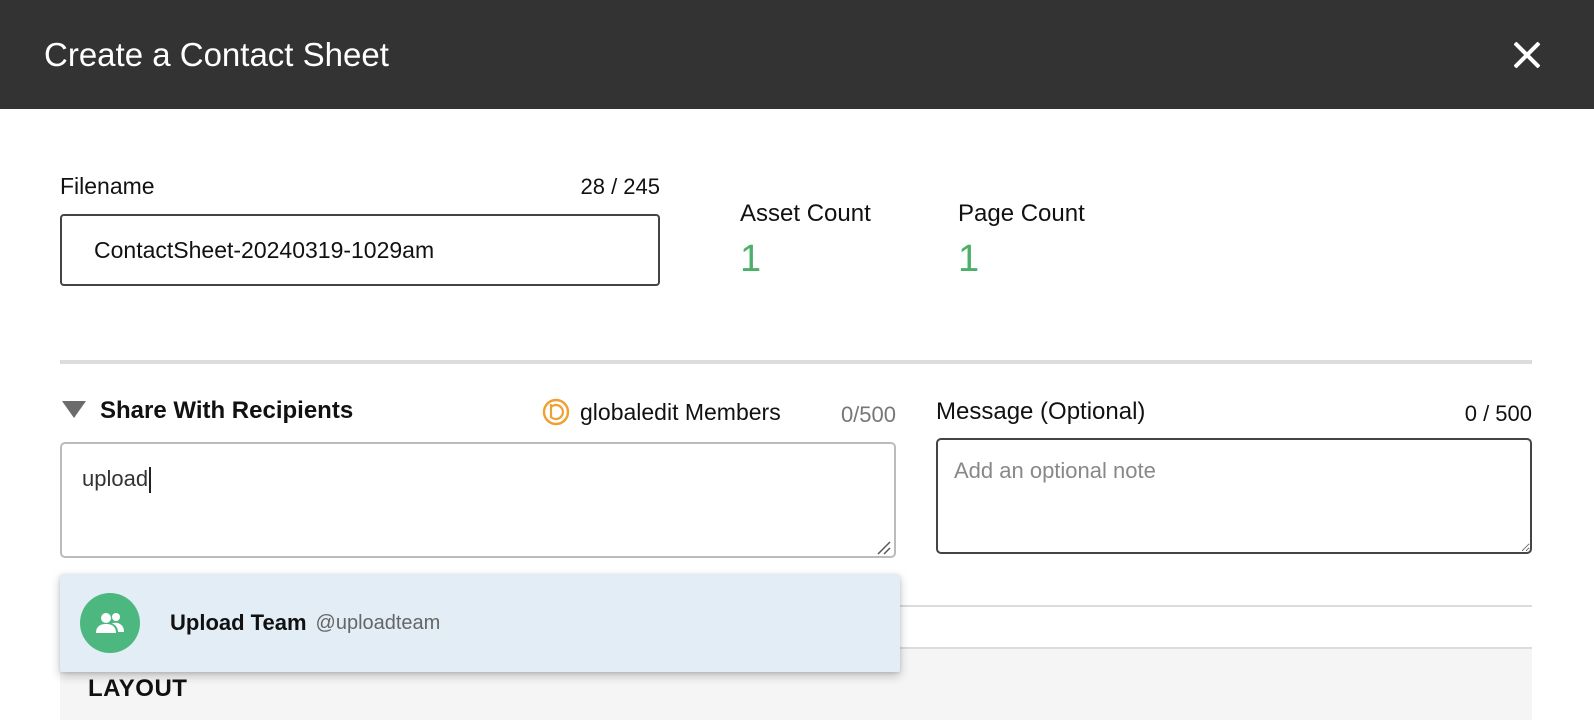  I want to click on members-indicator: globaledit Members, so click(661, 412).